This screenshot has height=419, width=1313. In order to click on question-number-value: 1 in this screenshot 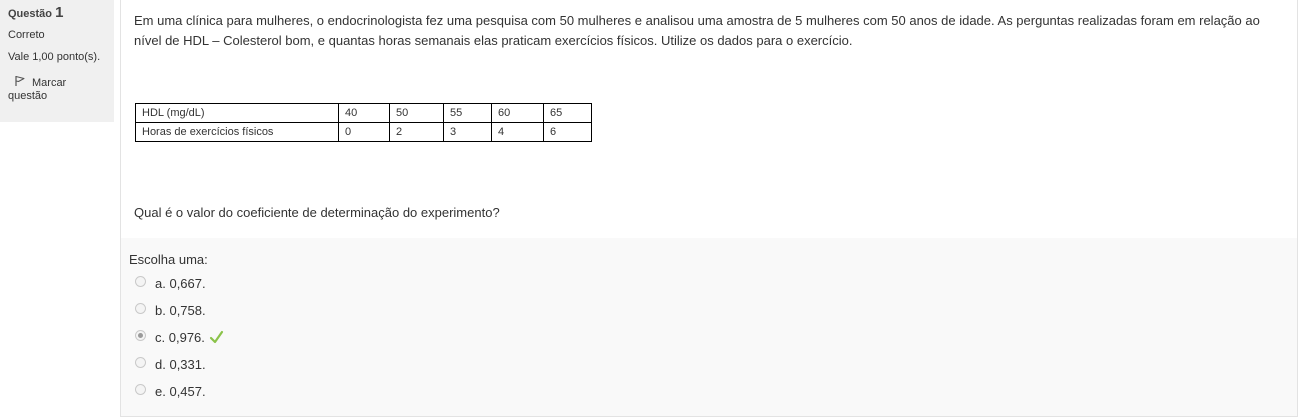, I will do `click(59, 12)`.